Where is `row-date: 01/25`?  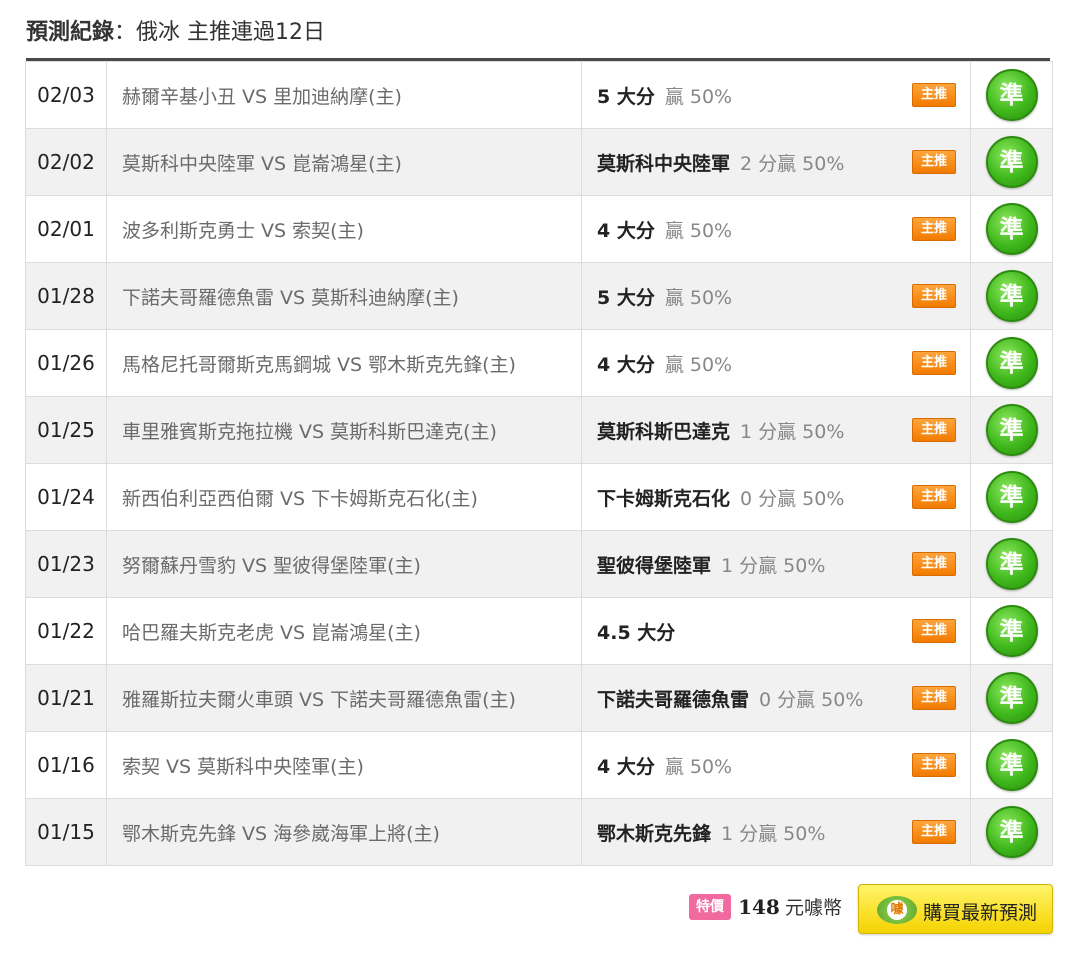 row-date: 01/25 is located at coordinates (66, 430).